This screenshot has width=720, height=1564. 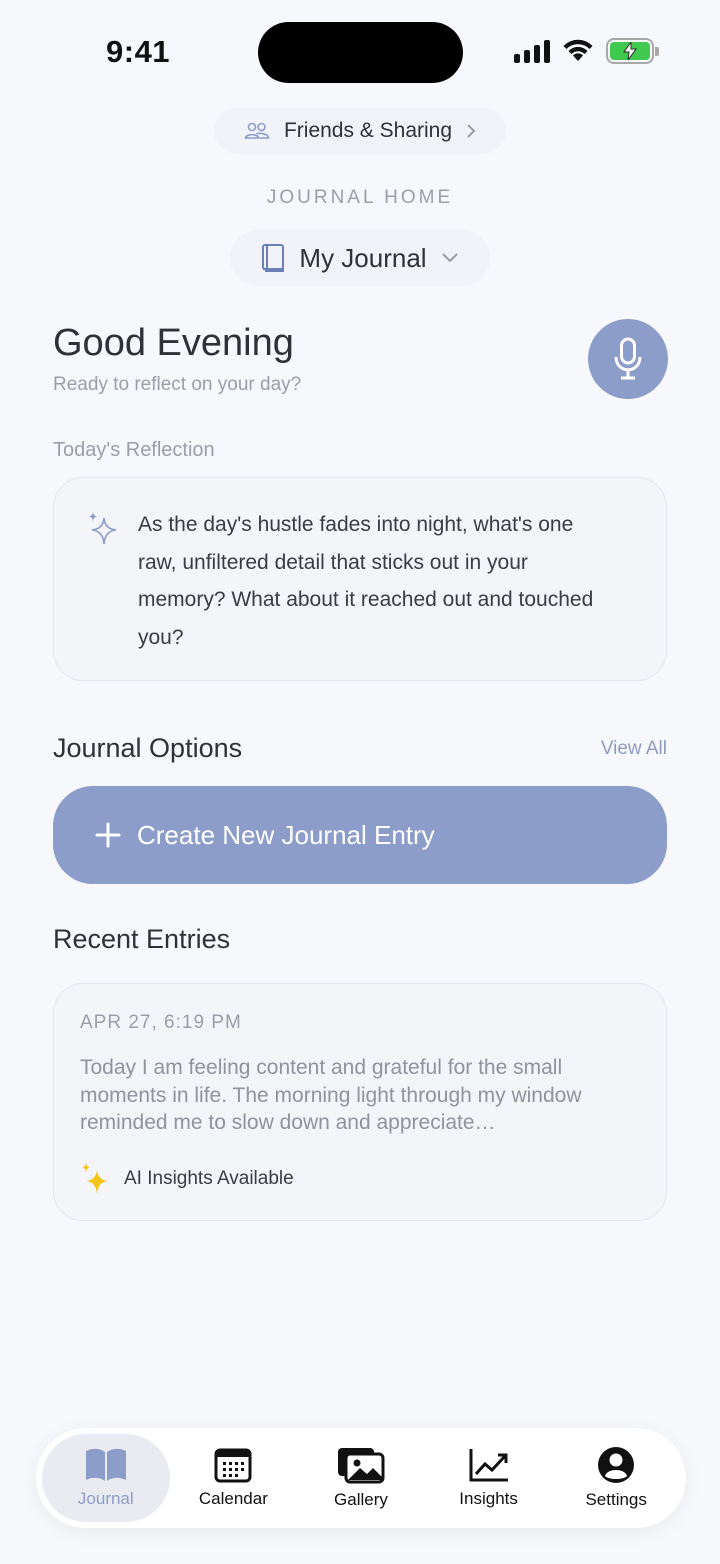 What do you see at coordinates (233, 1498) in the screenshot?
I see `tab-label: Calendar` at bounding box center [233, 1498].